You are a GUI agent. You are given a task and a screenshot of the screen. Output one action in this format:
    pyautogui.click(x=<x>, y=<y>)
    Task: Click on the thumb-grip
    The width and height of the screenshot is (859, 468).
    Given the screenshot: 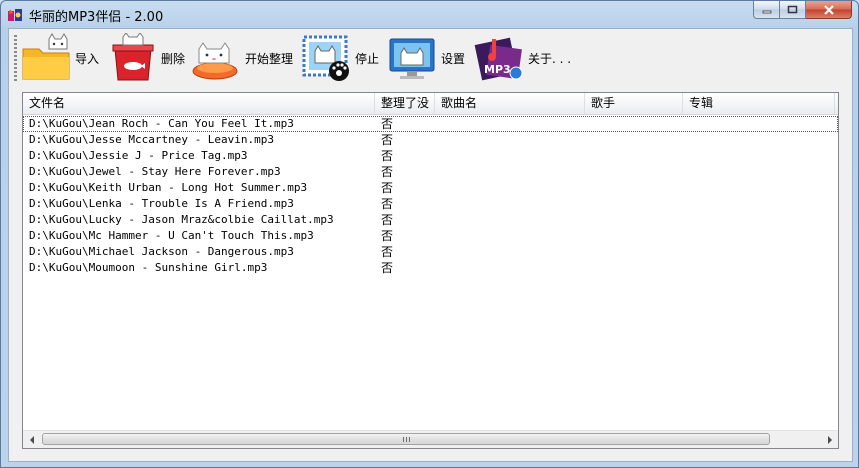 What is the action you would take?
    pyautogui.click(x=407, y=439)
    